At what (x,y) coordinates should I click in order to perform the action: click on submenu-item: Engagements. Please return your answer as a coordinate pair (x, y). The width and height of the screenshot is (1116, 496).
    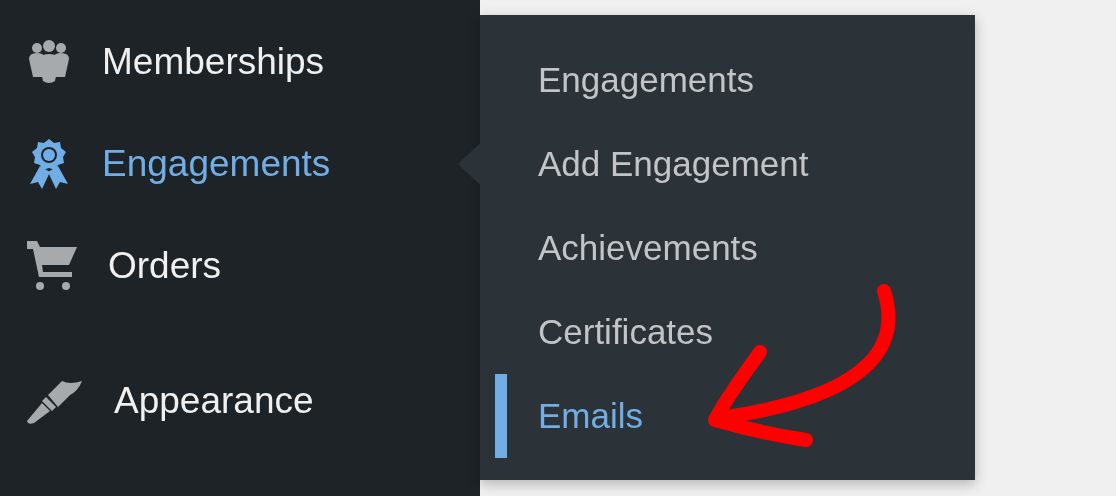
    Looking at the image, I should click on (646, 80).